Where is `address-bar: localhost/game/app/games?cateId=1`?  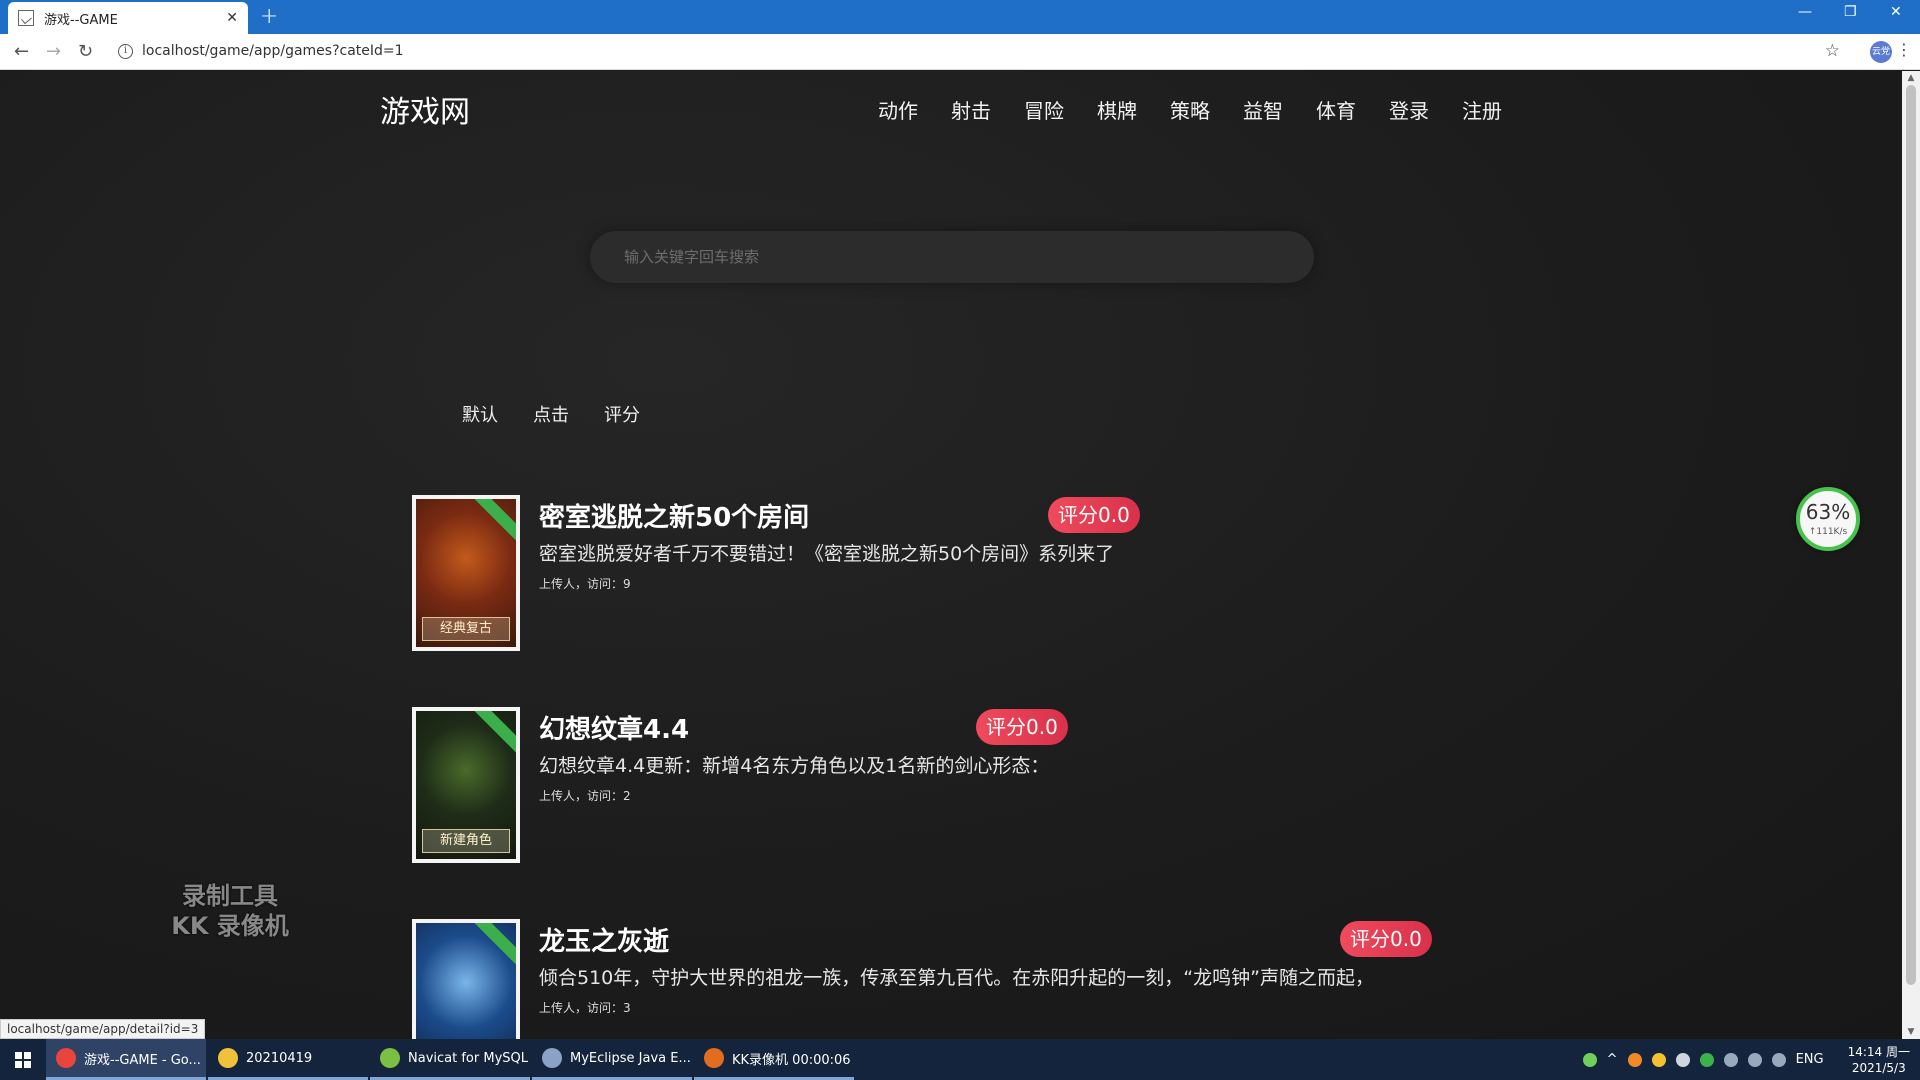 address-bar: localhost/game/app/games?cateId=1 is located at coordinates (273, 51).